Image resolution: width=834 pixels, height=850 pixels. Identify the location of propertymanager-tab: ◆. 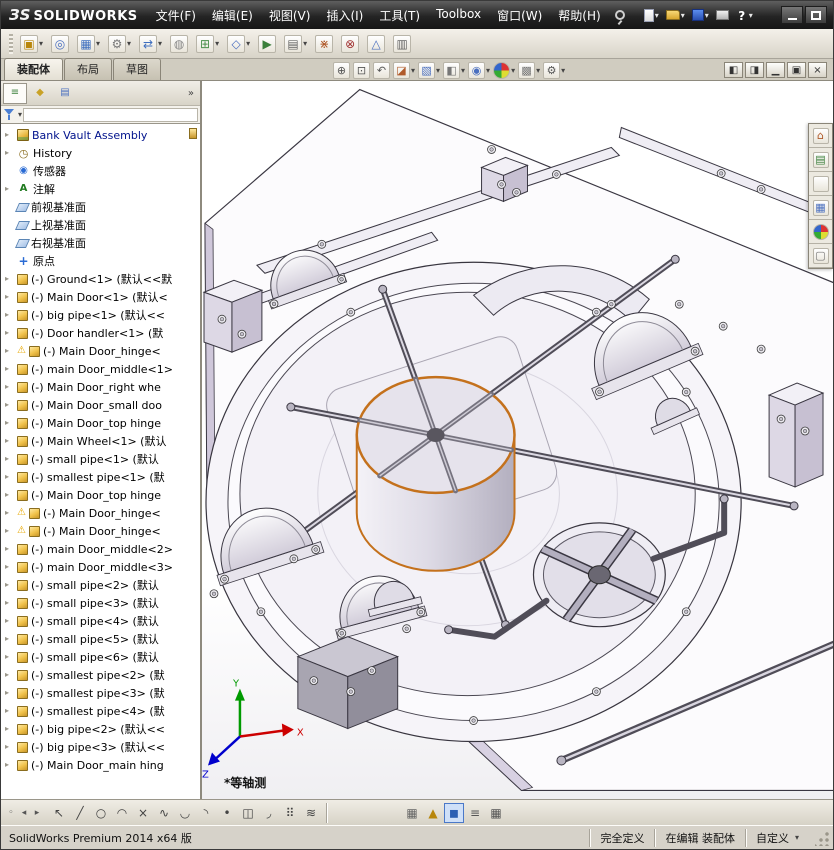
(40, 93).